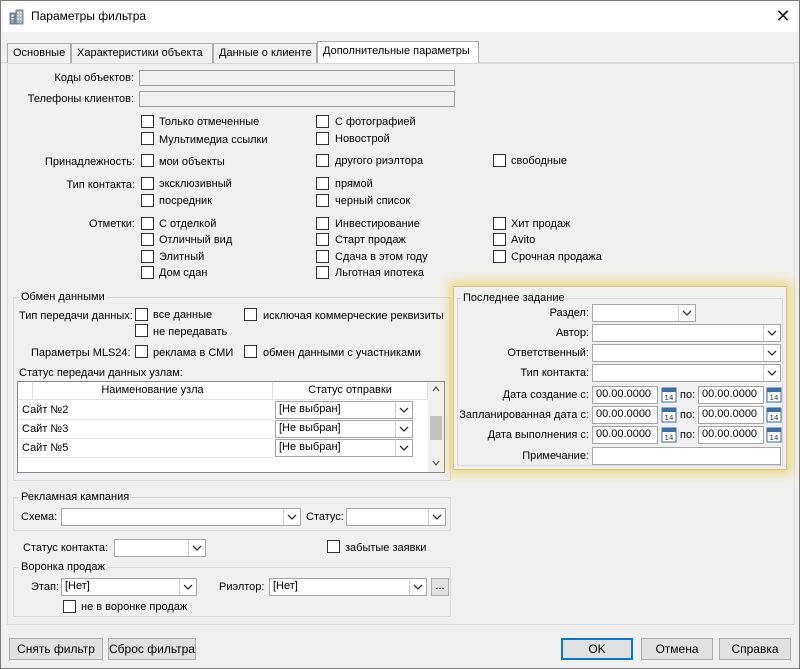 The width and height of the screenshot is (800, 669). Describe the element at coordinates (142, 53) in the screenshot. I see `tab-object-characteristics: Характеристики объекта` at that location.